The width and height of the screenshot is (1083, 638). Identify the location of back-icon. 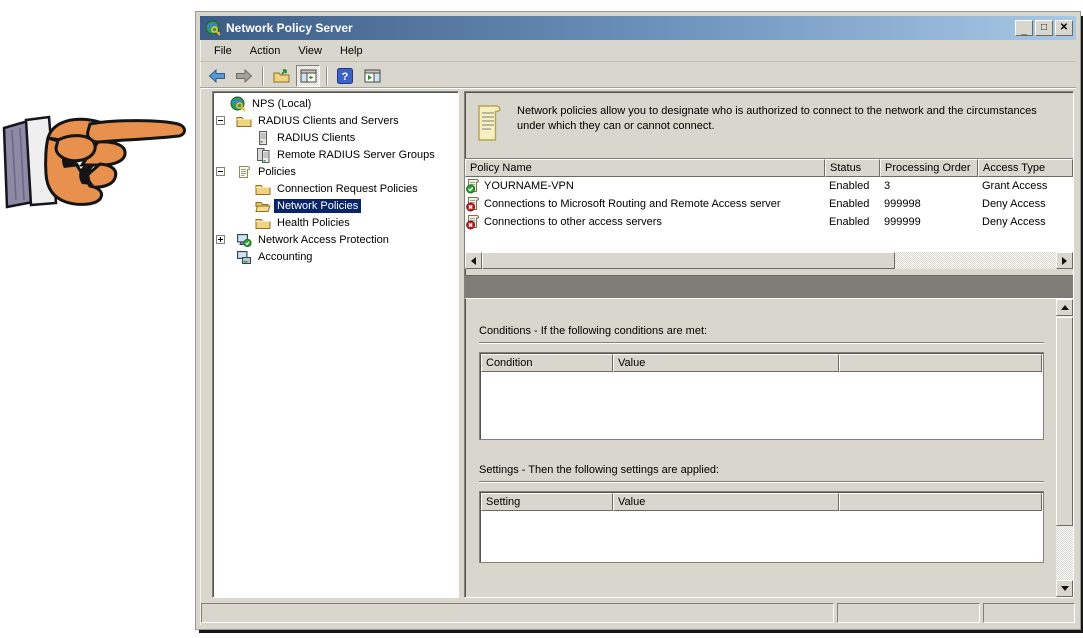
(216, 75).